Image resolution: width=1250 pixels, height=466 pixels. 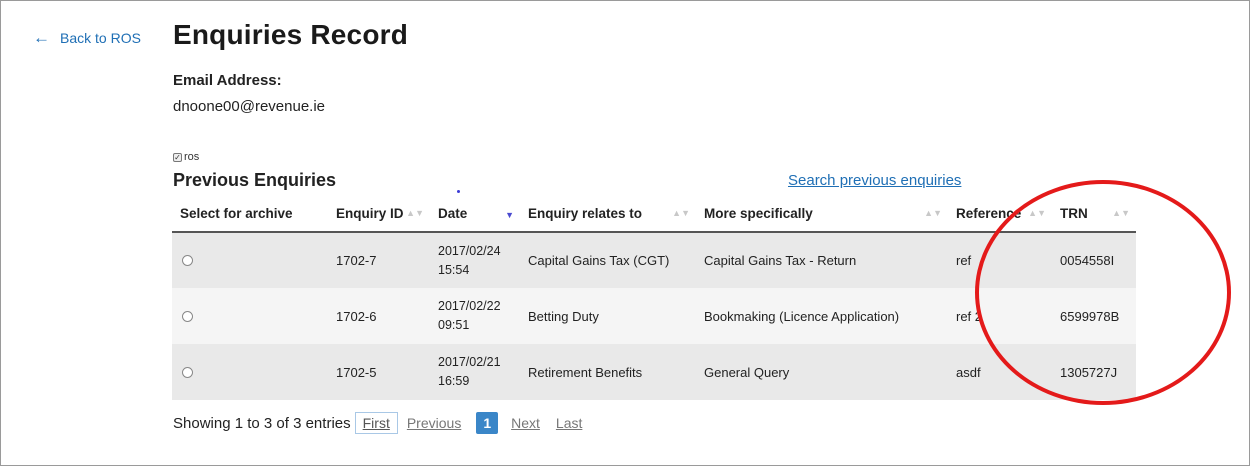 I want to click on ros-filter-checkbox: ✓ ros, so click(x=186, y=157).